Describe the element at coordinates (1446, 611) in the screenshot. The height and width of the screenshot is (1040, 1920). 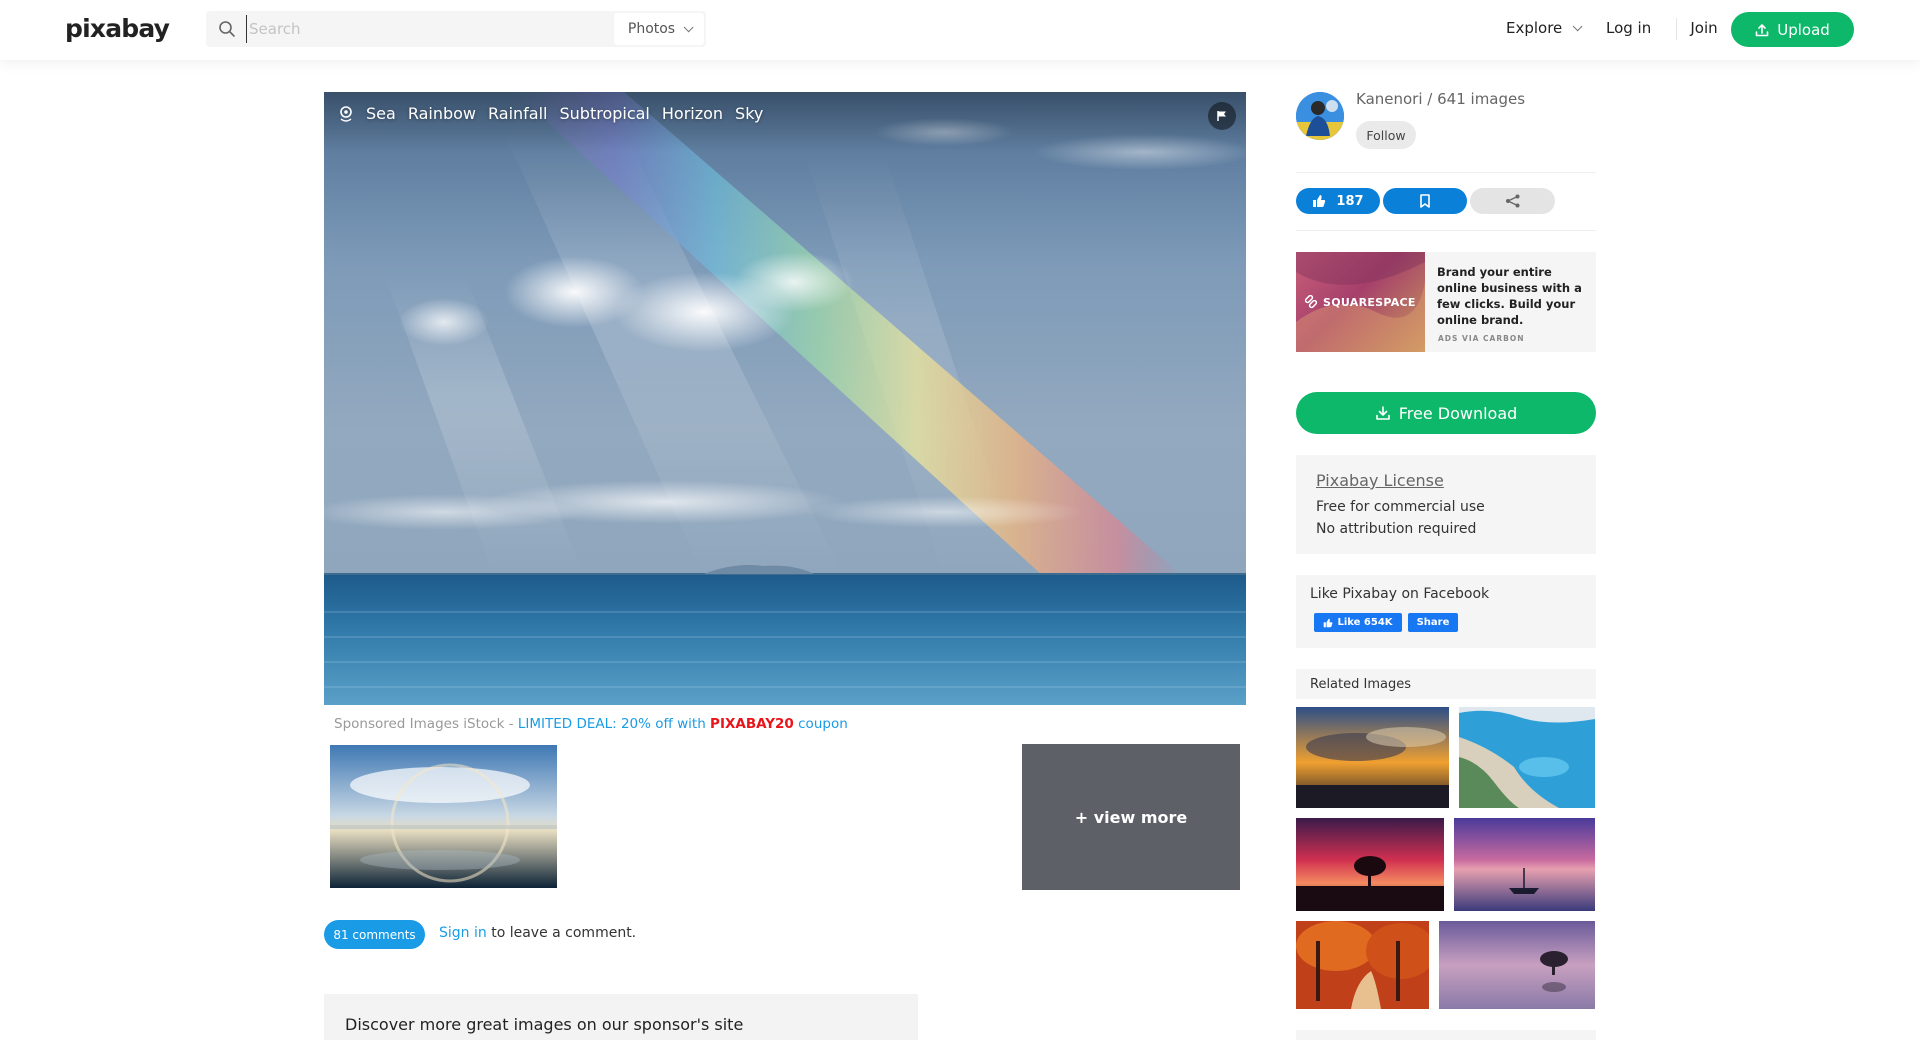
I see `facebook-box: Like Pixabay on Facebook Like 654K Share` at that location.